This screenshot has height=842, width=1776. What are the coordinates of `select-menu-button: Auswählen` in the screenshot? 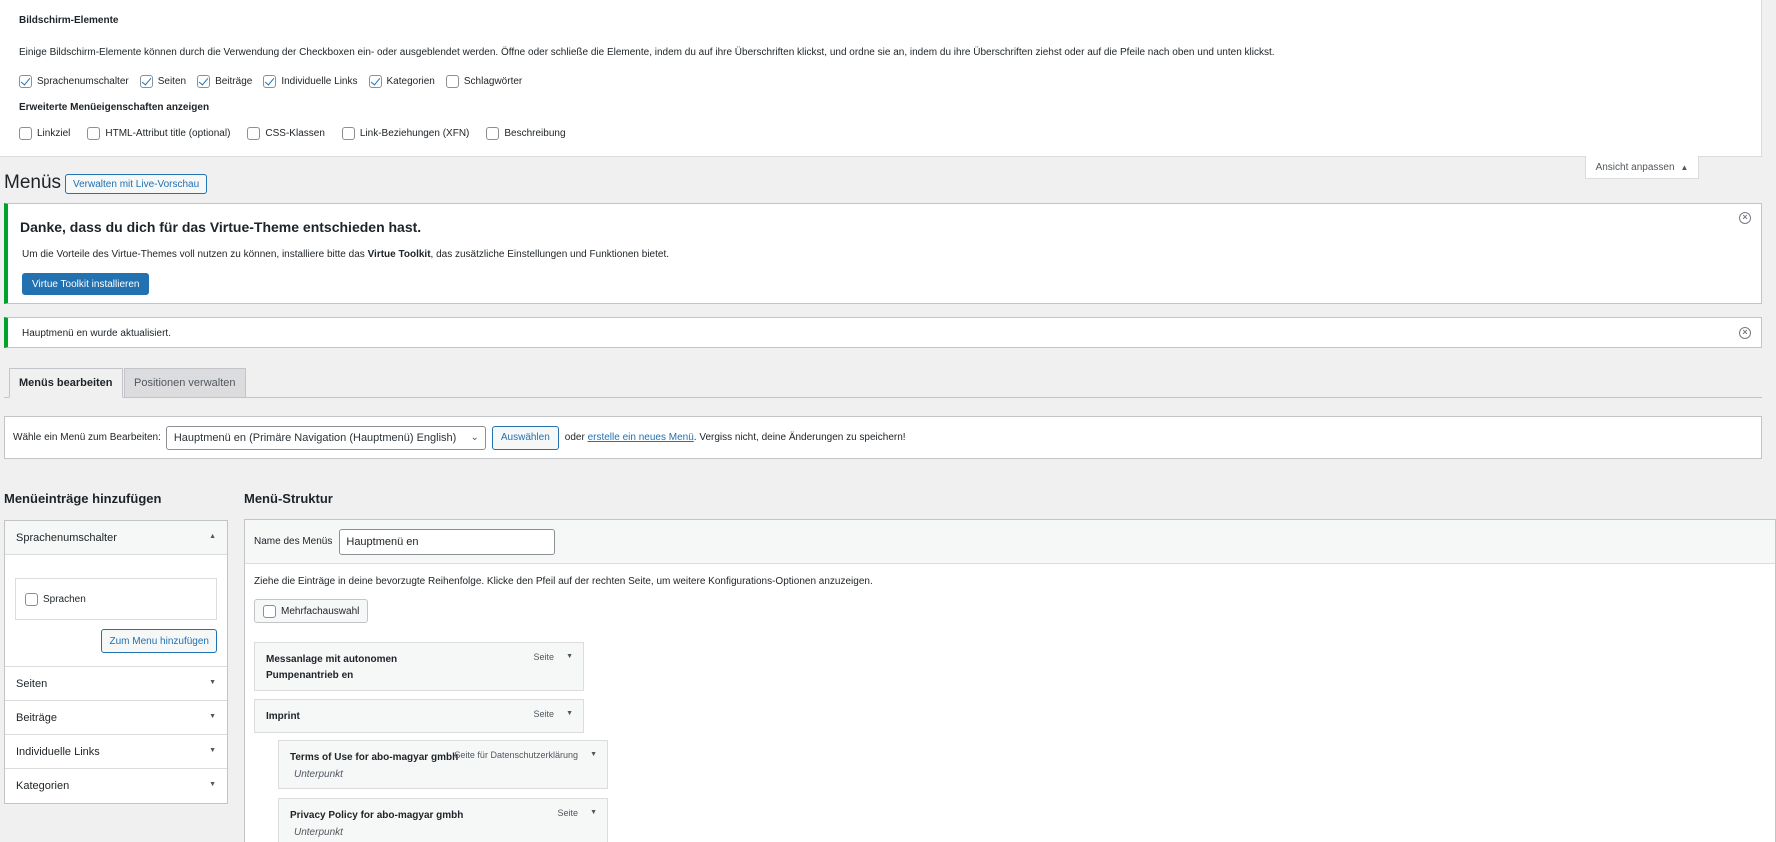 It's located at (525, 437).